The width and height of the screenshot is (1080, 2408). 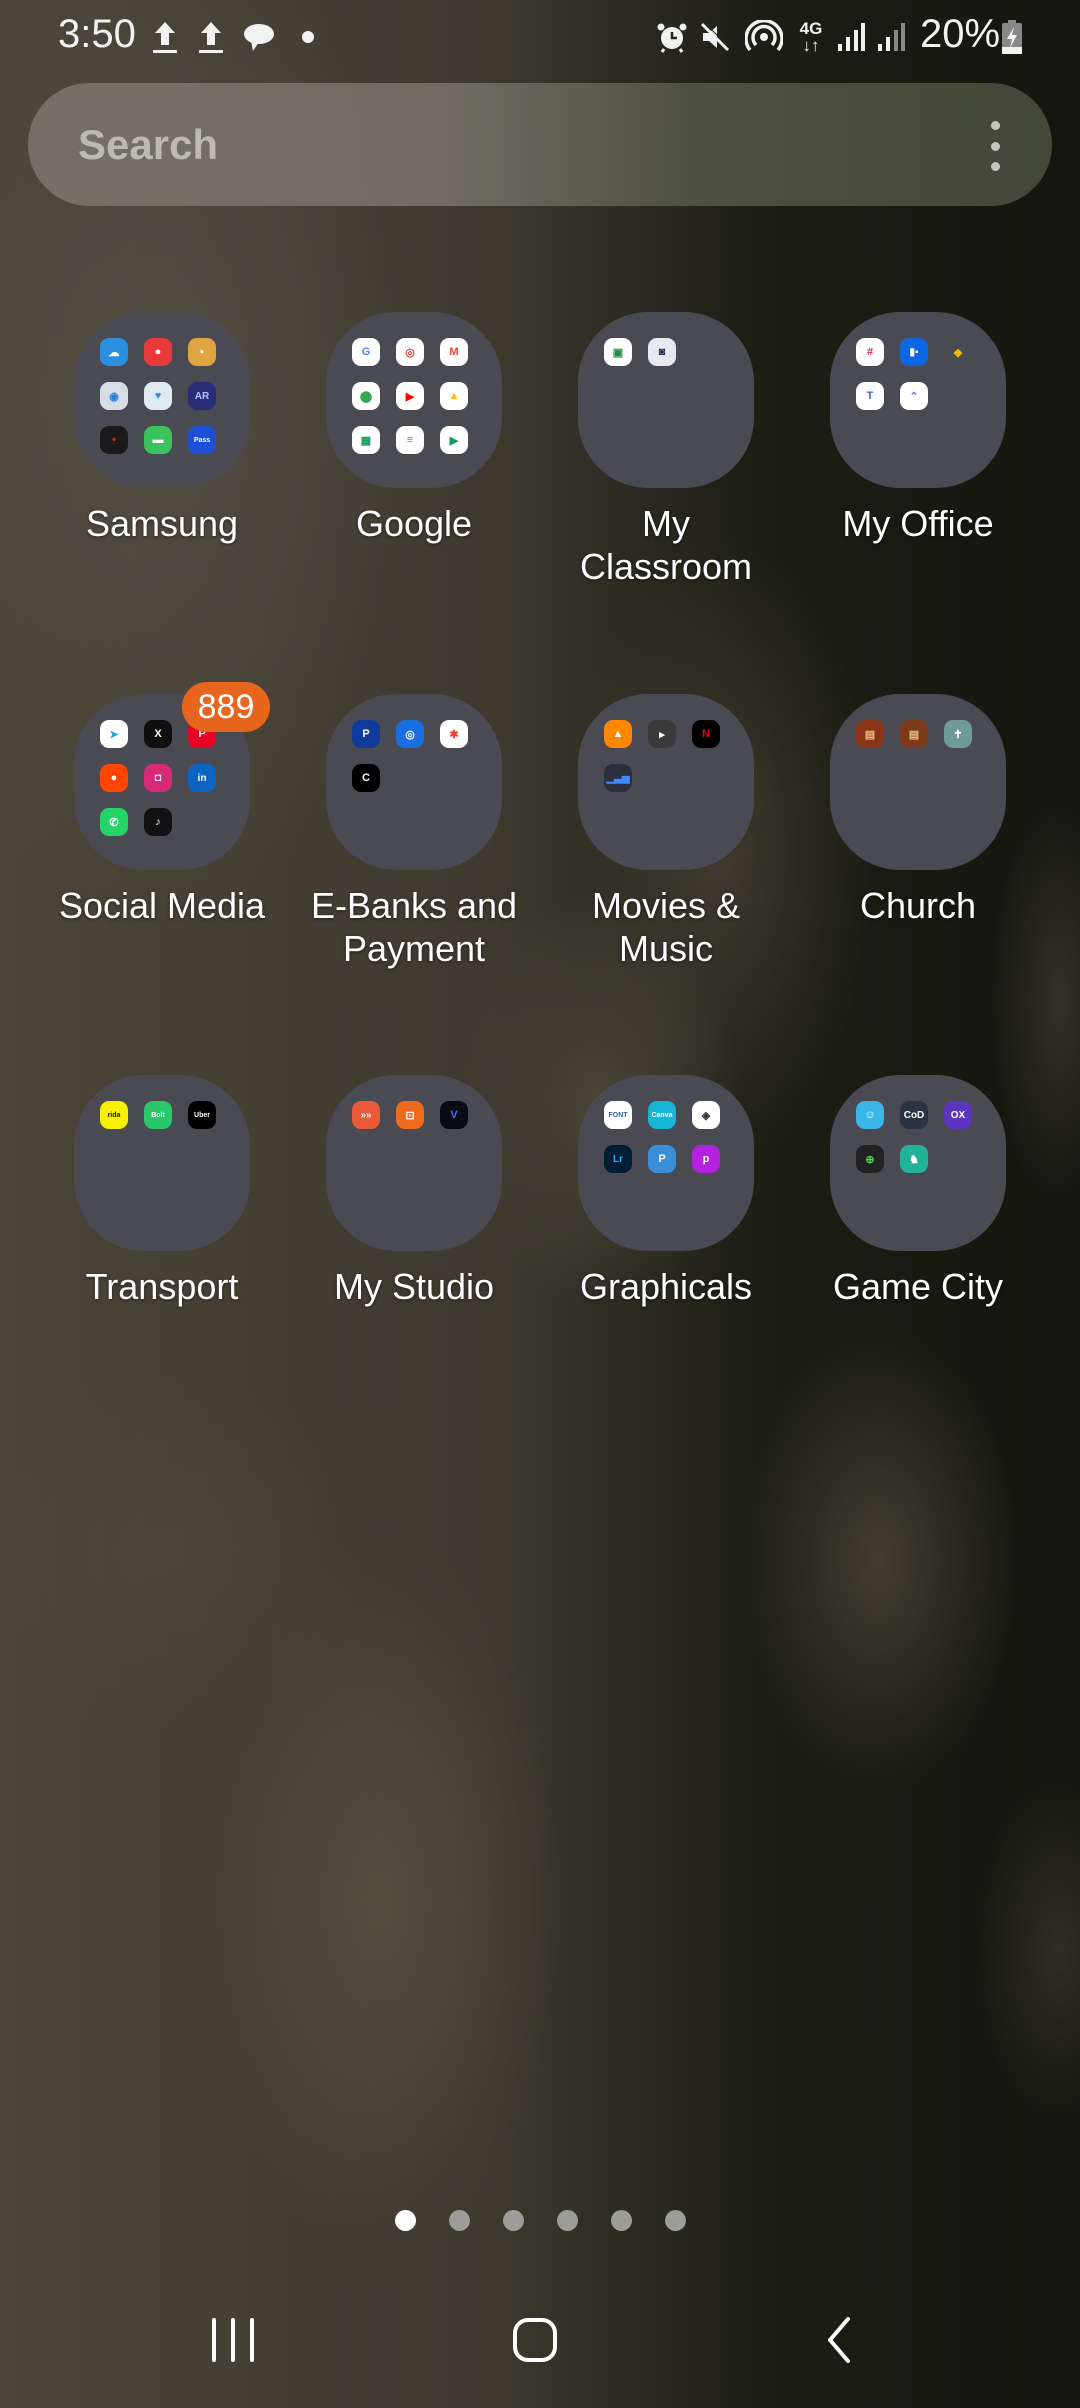 I want to click on recents-icon, so click(x=233, y=2340).